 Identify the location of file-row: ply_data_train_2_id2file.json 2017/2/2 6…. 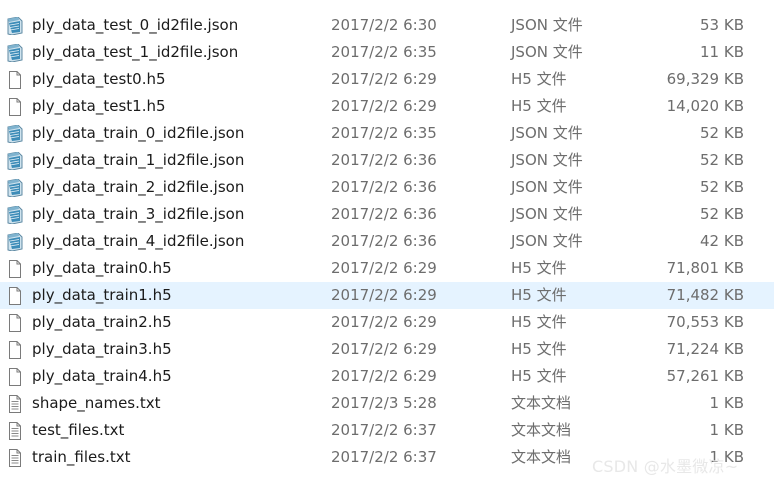
(387, 187).